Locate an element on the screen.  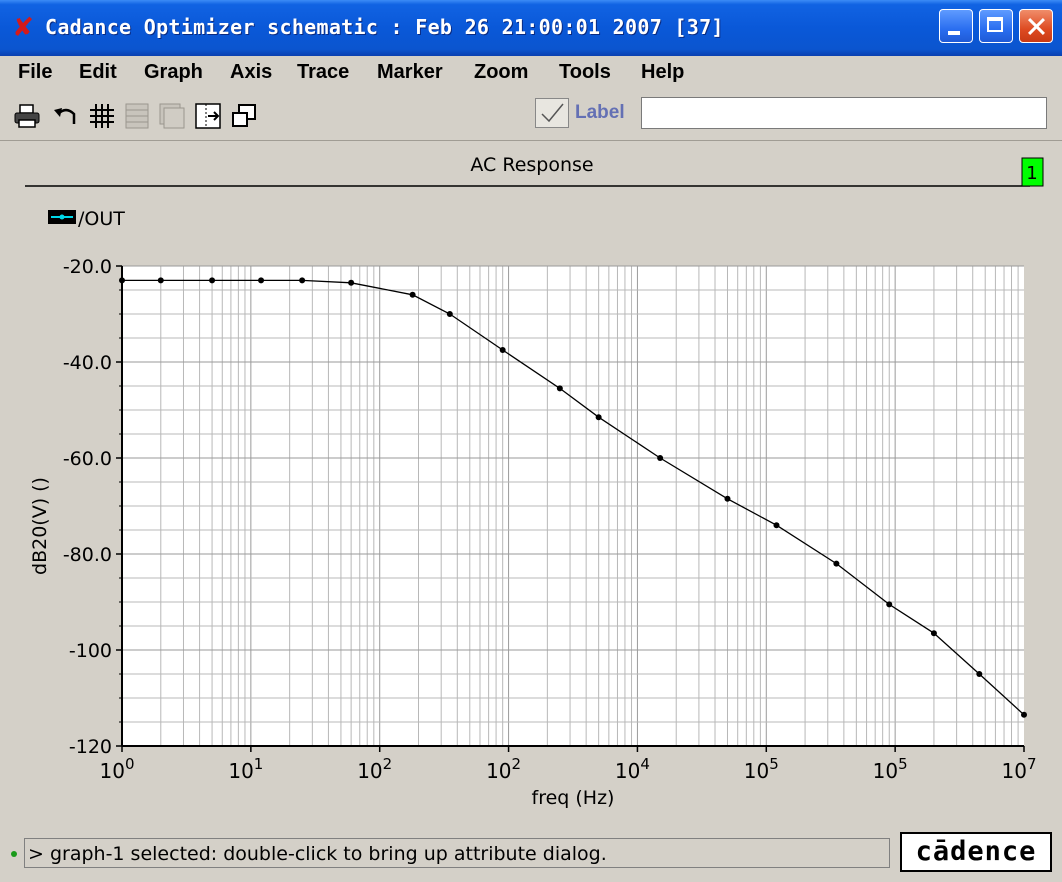
split-icon is located at coordinates (208, 116).